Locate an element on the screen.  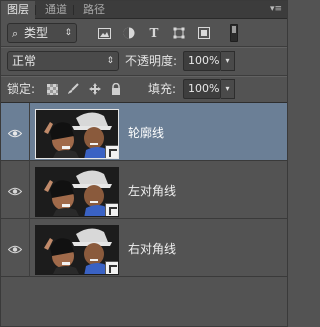
panel-tab-bar: 图层 通道 路径 ▾≡ is located at coordinates (144, 10).